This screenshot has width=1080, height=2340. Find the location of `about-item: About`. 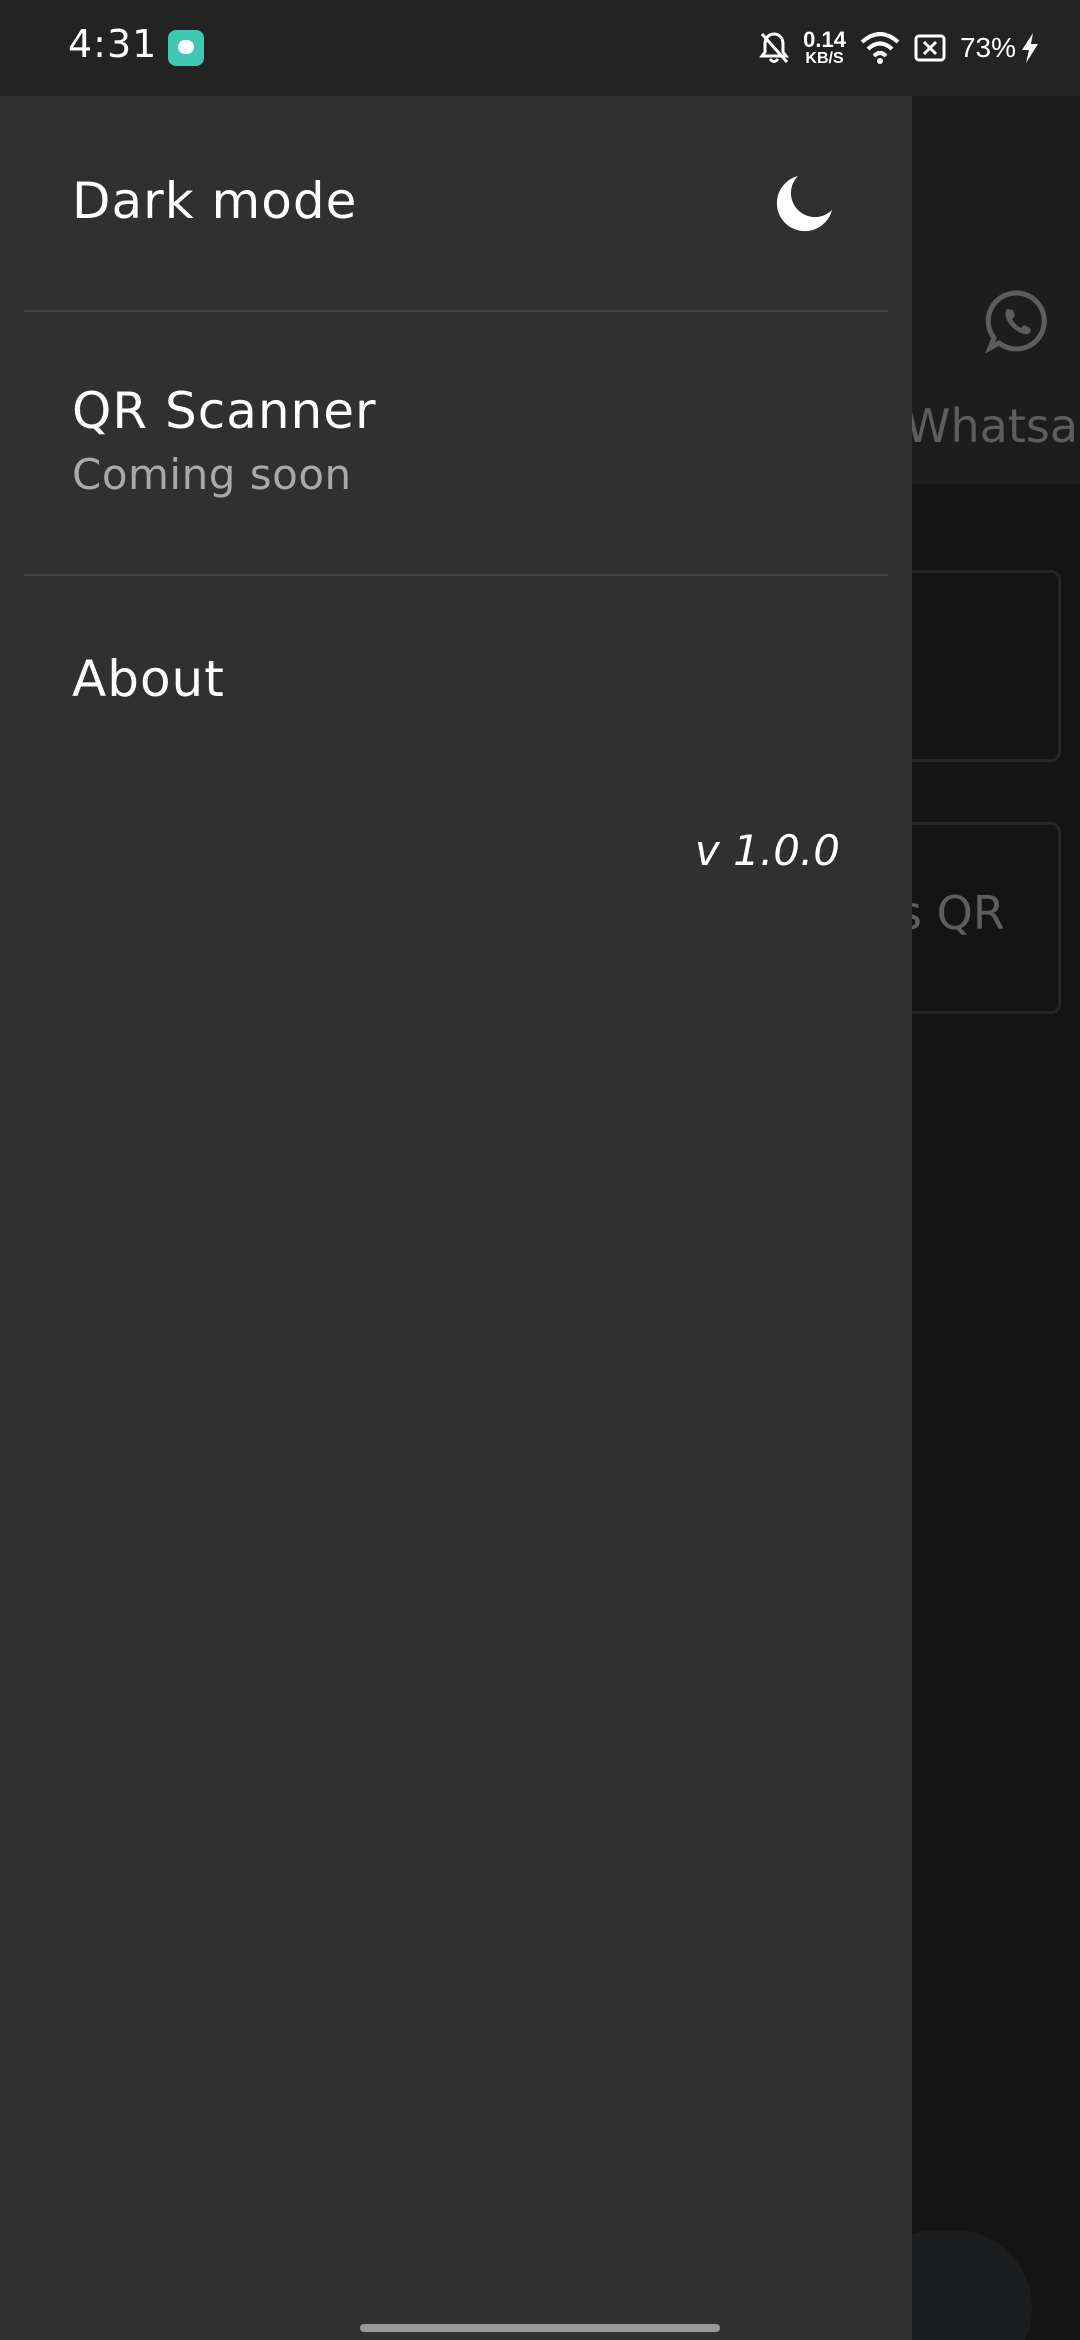

about-item: About is located at coordinates (456, 664).